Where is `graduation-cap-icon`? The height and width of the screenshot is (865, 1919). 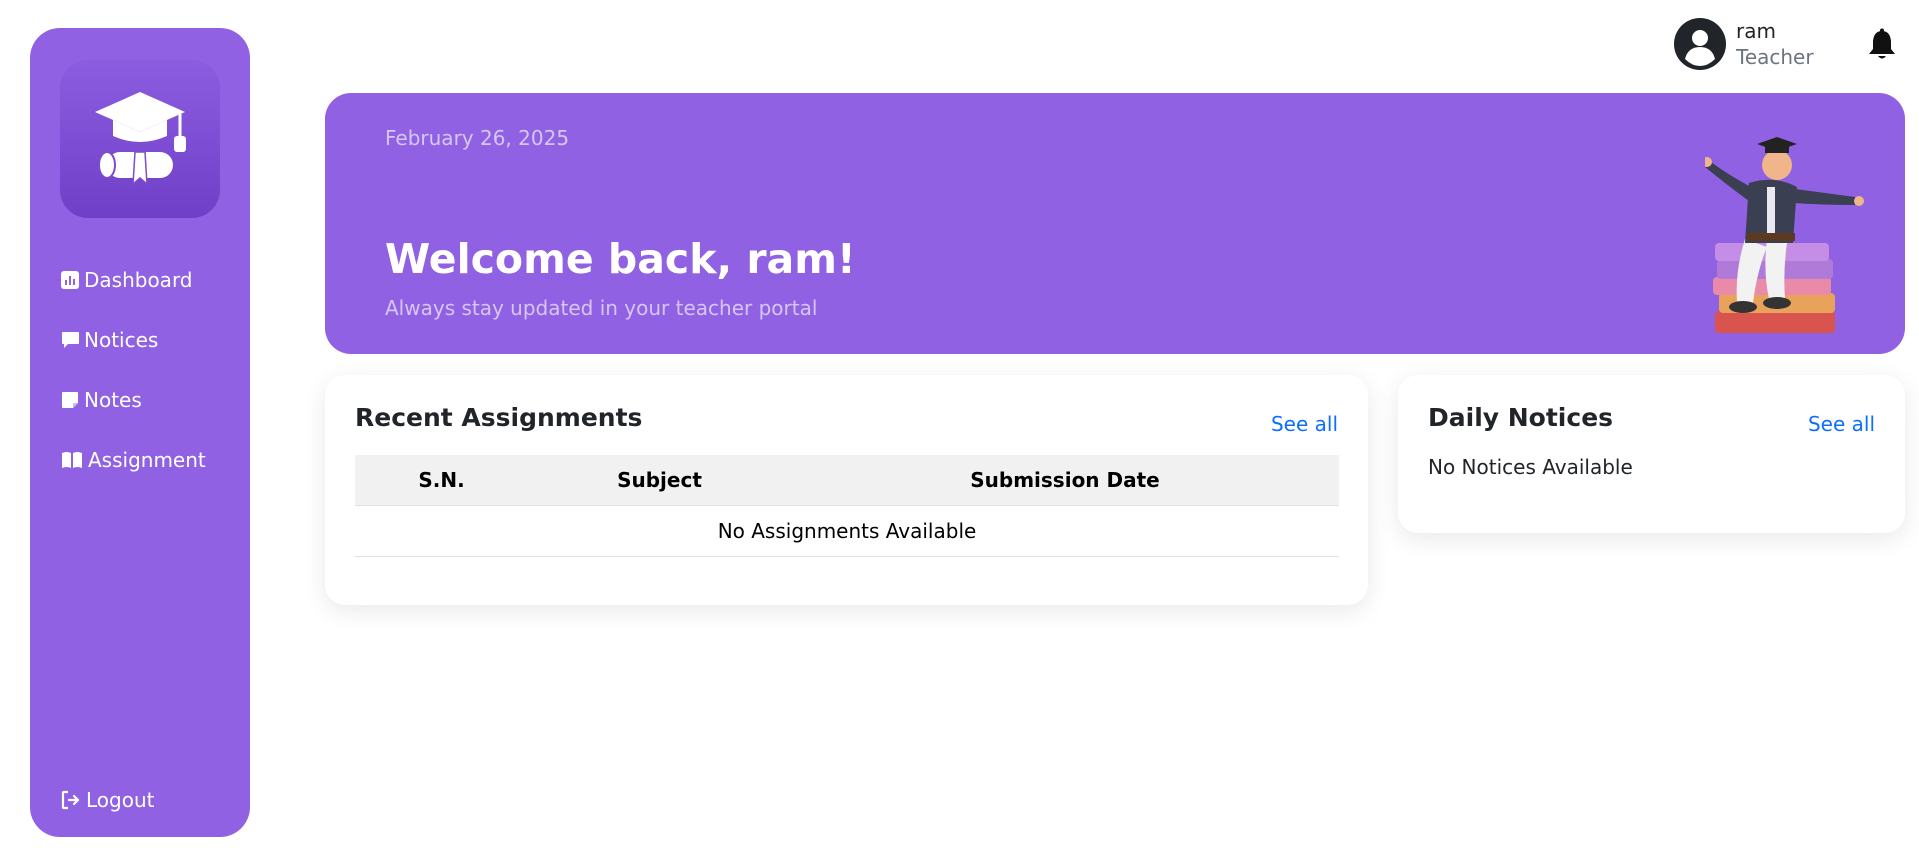
graduation-cap-icon is located at coordinates (140, 139).